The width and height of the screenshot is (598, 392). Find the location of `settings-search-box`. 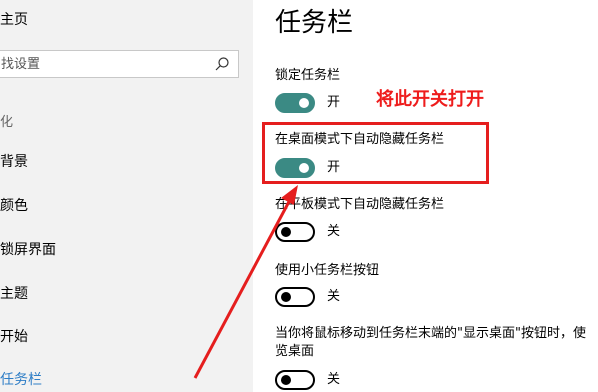

settings-search-box is located at coordinates (119, 64).